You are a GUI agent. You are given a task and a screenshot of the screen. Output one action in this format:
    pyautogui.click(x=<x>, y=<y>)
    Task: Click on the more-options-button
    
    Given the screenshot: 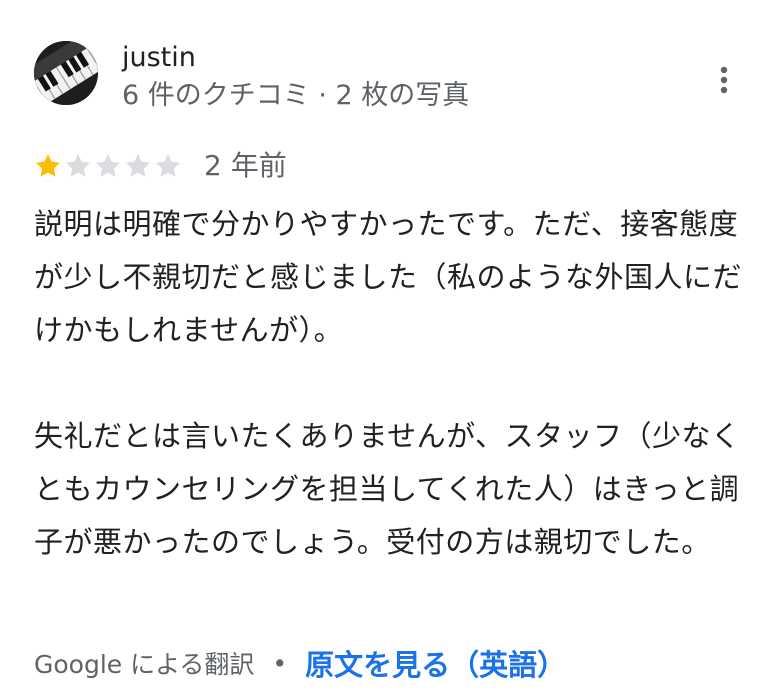 What is the action you would take?
    pyautogui.click(x=724, y=80)
    